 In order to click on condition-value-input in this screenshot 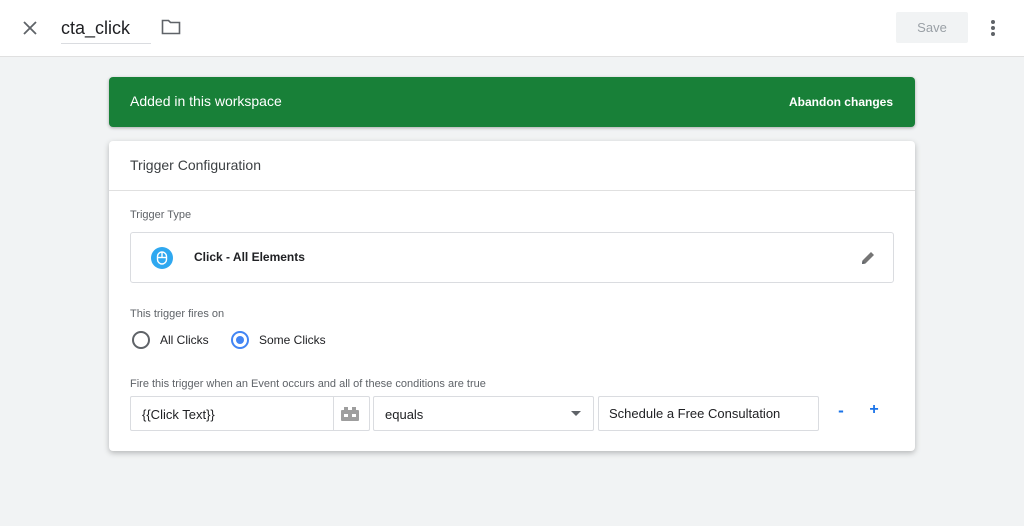, I will do `click(708, 413)`.